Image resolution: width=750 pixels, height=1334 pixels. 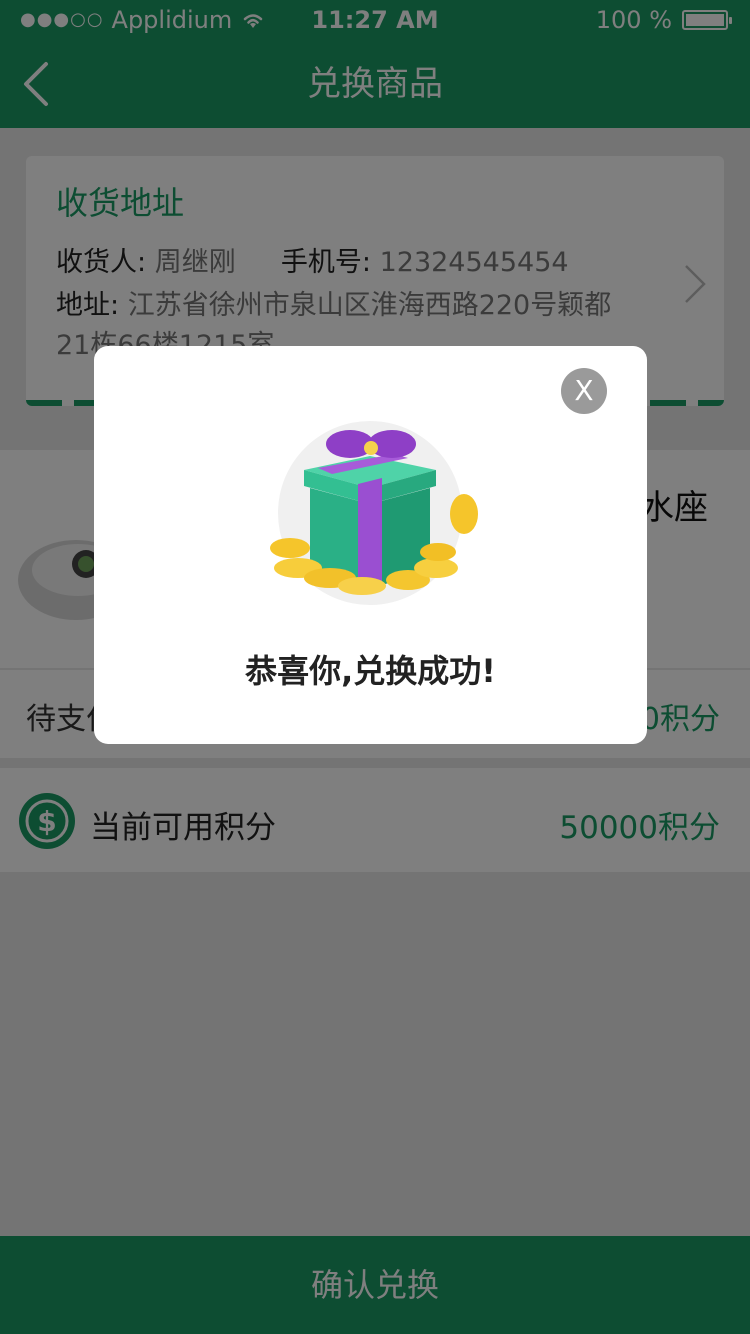 I want to click on close-button: X, so click(x=584, y=391).